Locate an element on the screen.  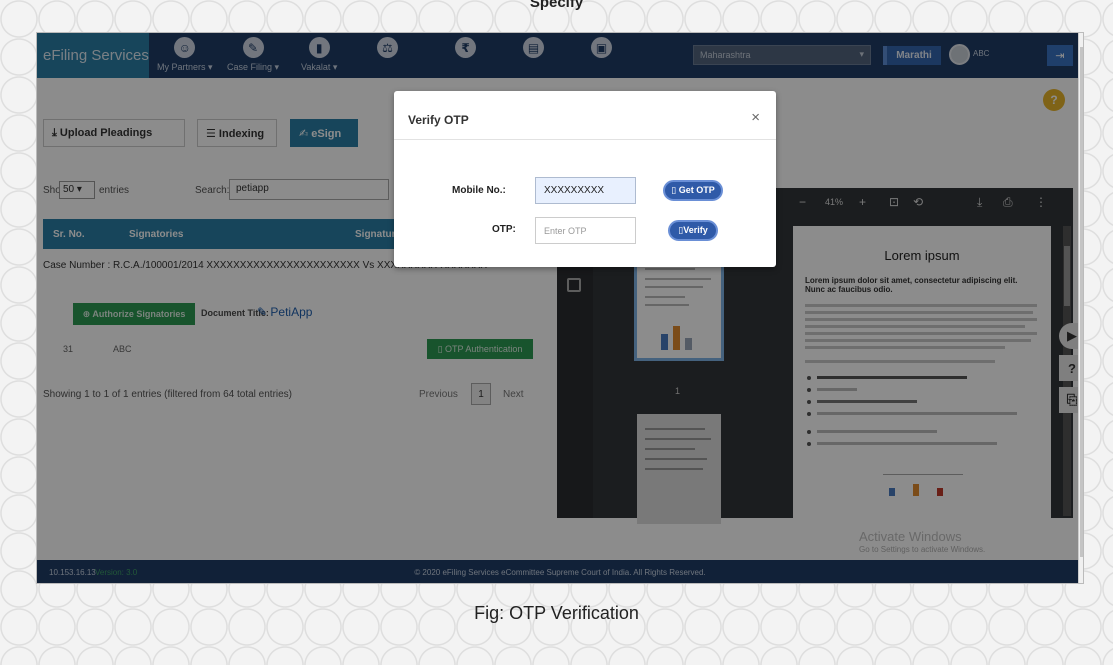
verify-button: ▯Verify is located at coordinates (693, 230).